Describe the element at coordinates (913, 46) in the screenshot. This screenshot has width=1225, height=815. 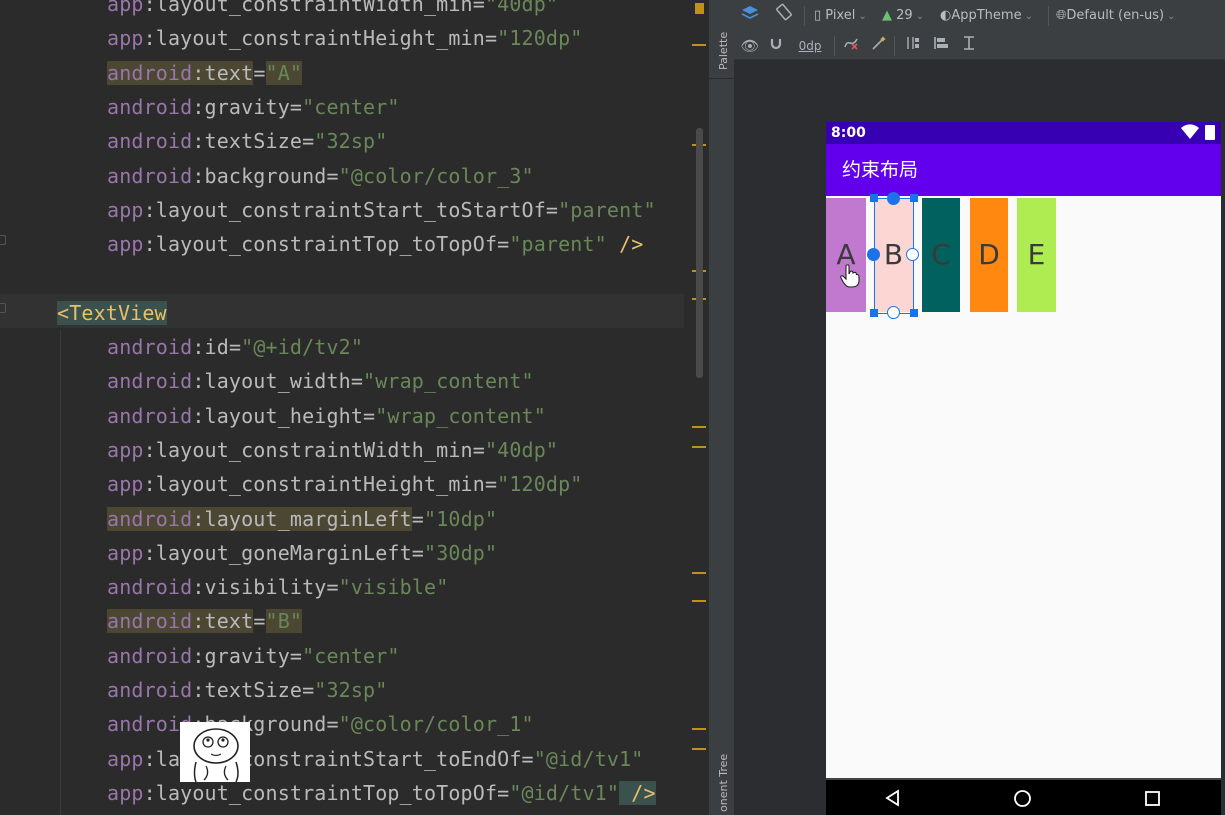
I see `pack-icon` at that location.